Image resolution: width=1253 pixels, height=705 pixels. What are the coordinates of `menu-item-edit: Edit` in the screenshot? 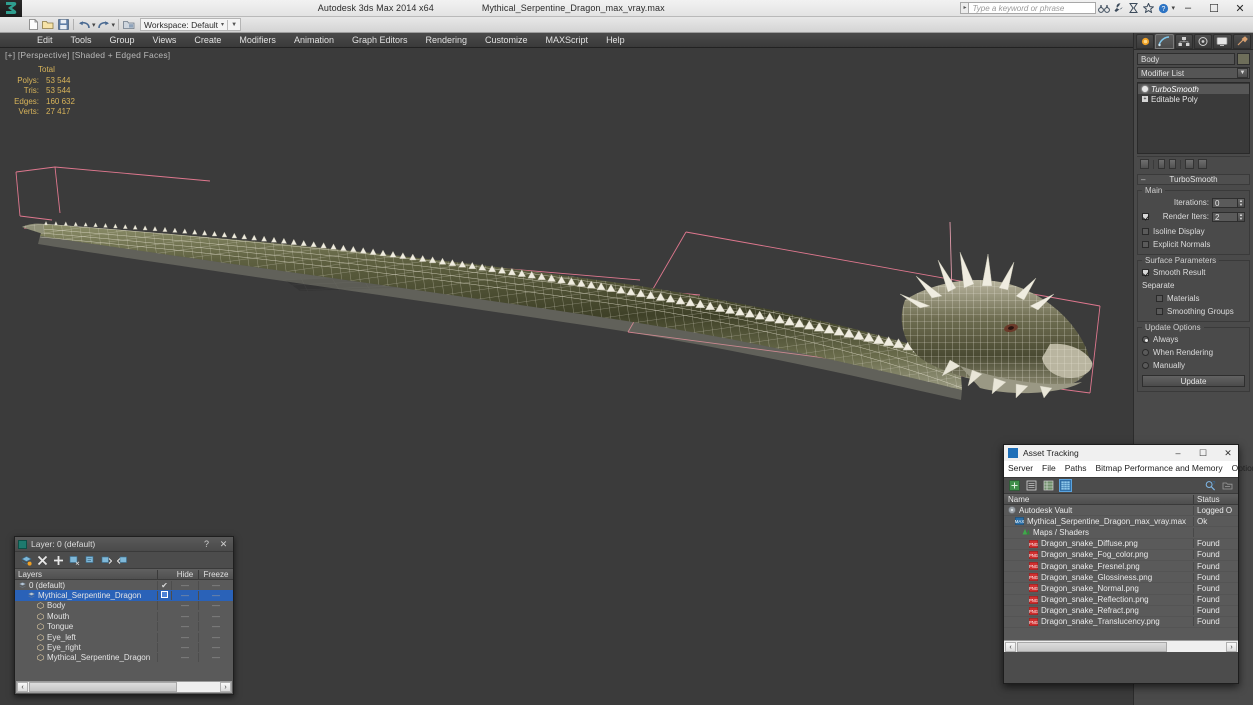 It's located at (45, 40).